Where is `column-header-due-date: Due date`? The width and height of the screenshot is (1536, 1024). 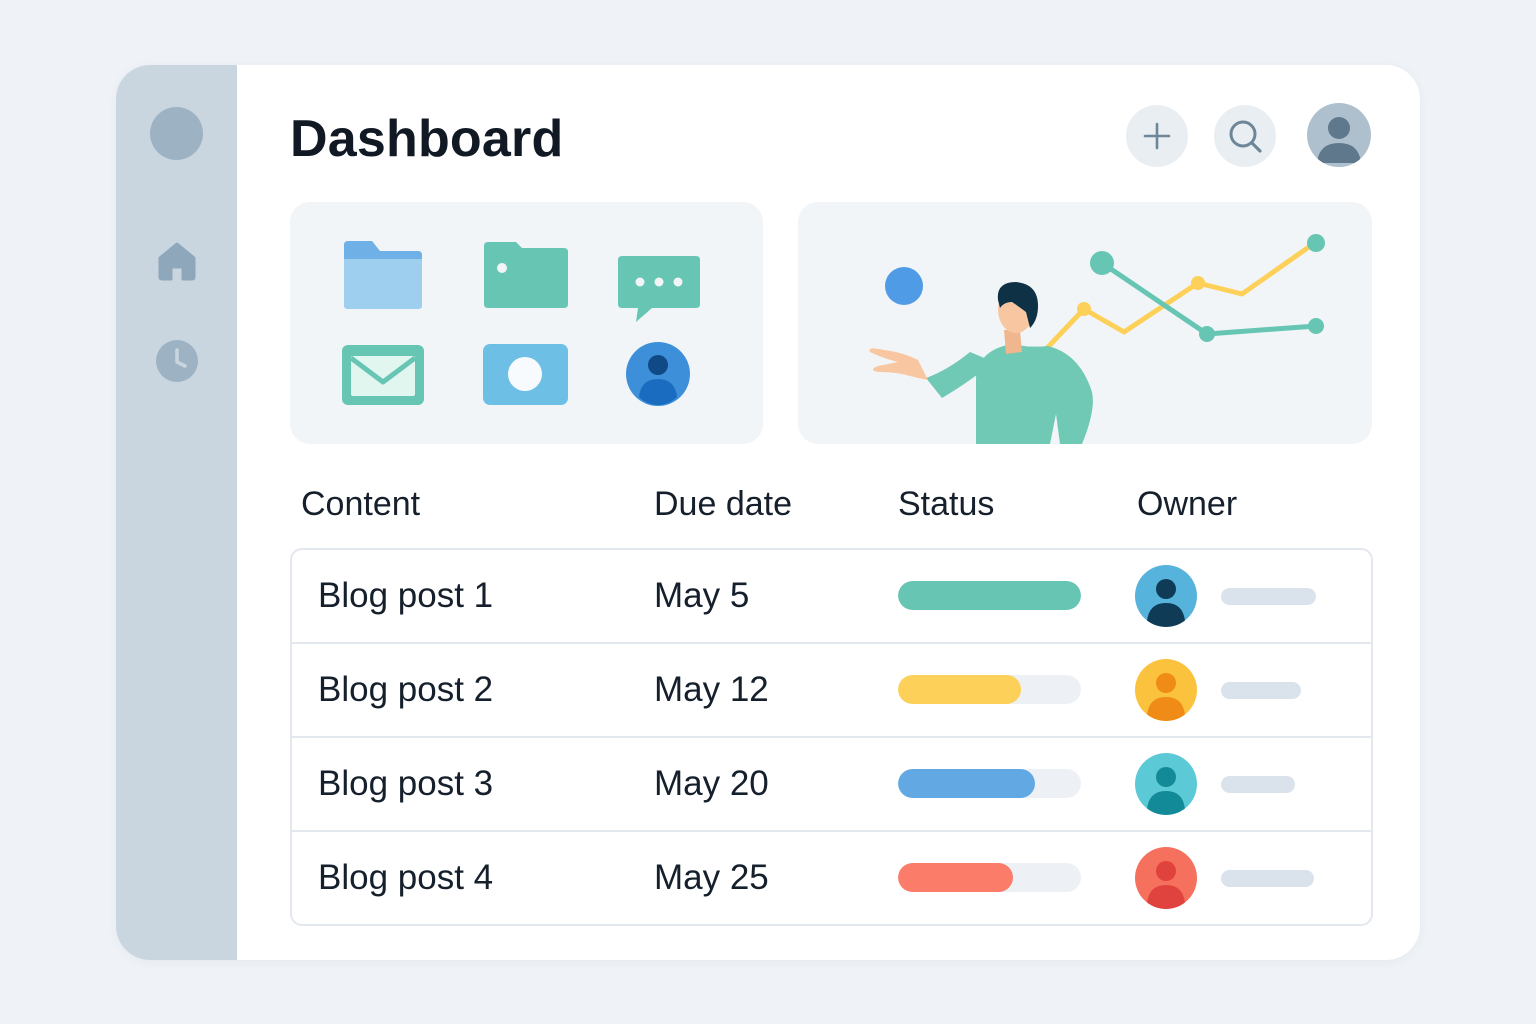 column-header-due-date: Due date is located at coordinates (723, 504).